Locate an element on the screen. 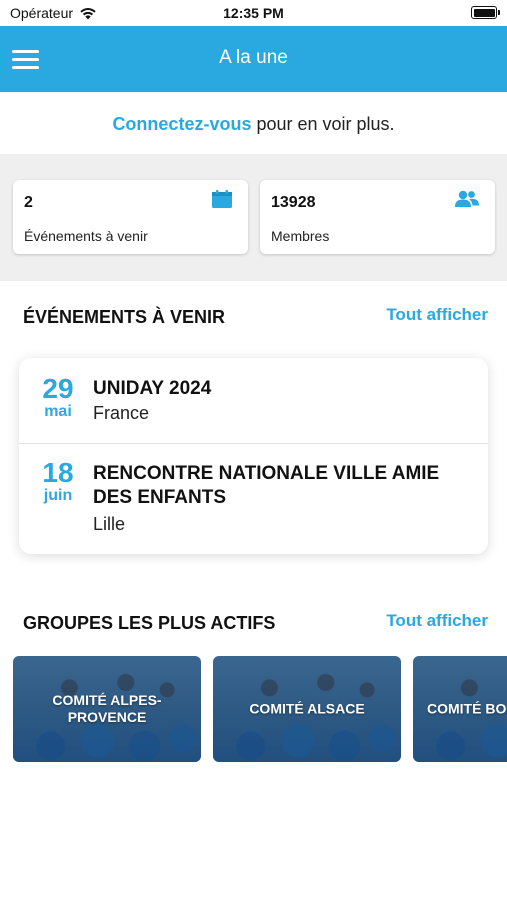 The height and width of the screenshot is (900, 507). group-name: COMITÉ ALPES-PROVENCE is located at coordinates (107, 708).